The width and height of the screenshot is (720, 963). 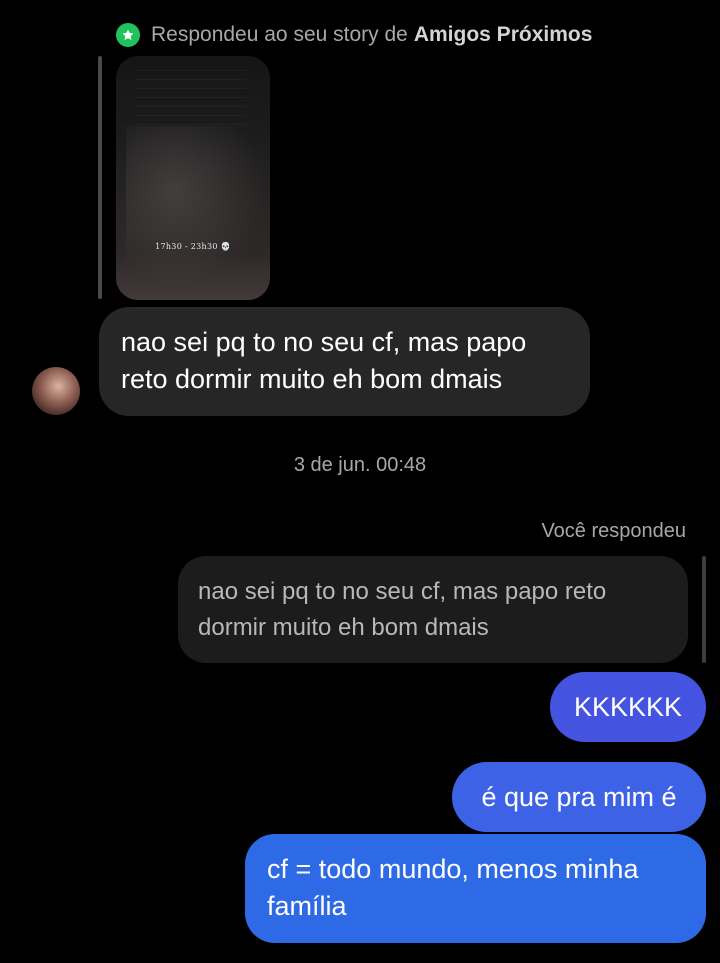 I want to click on reply-quote-bar, so click(x=704, y=609).